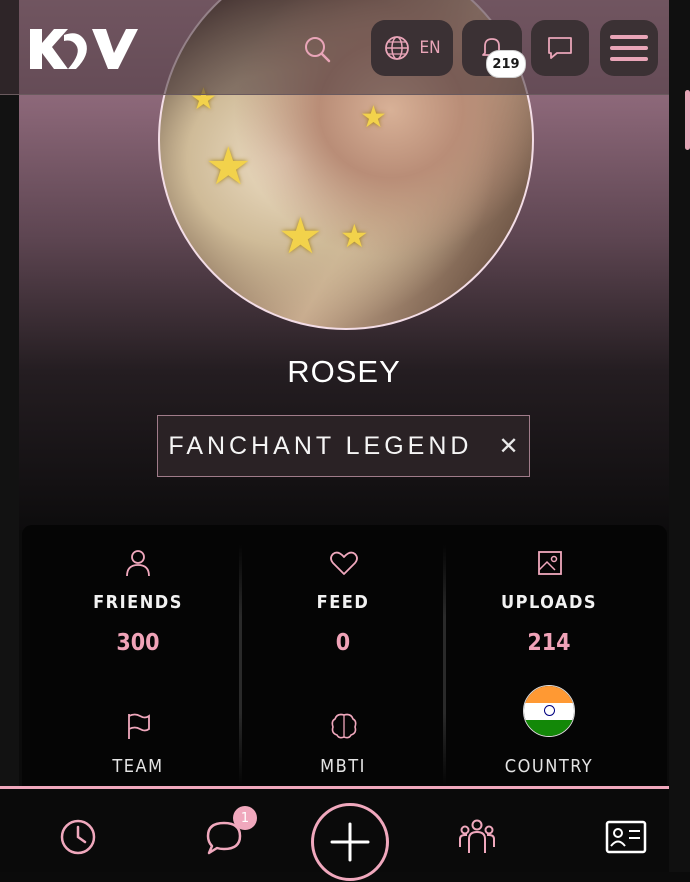 Image resolution: width=690 pixels, height=882 pixels. What do you see at coordinates (138, 563) in the screenshot?
I see `user-icon` at bounding box center [138, 563].